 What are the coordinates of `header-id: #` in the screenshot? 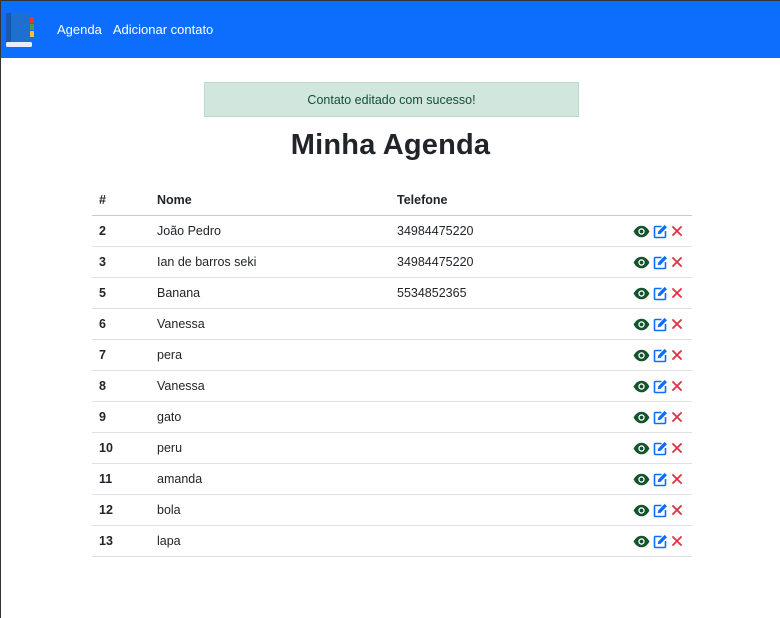 It's located at (121, 200).